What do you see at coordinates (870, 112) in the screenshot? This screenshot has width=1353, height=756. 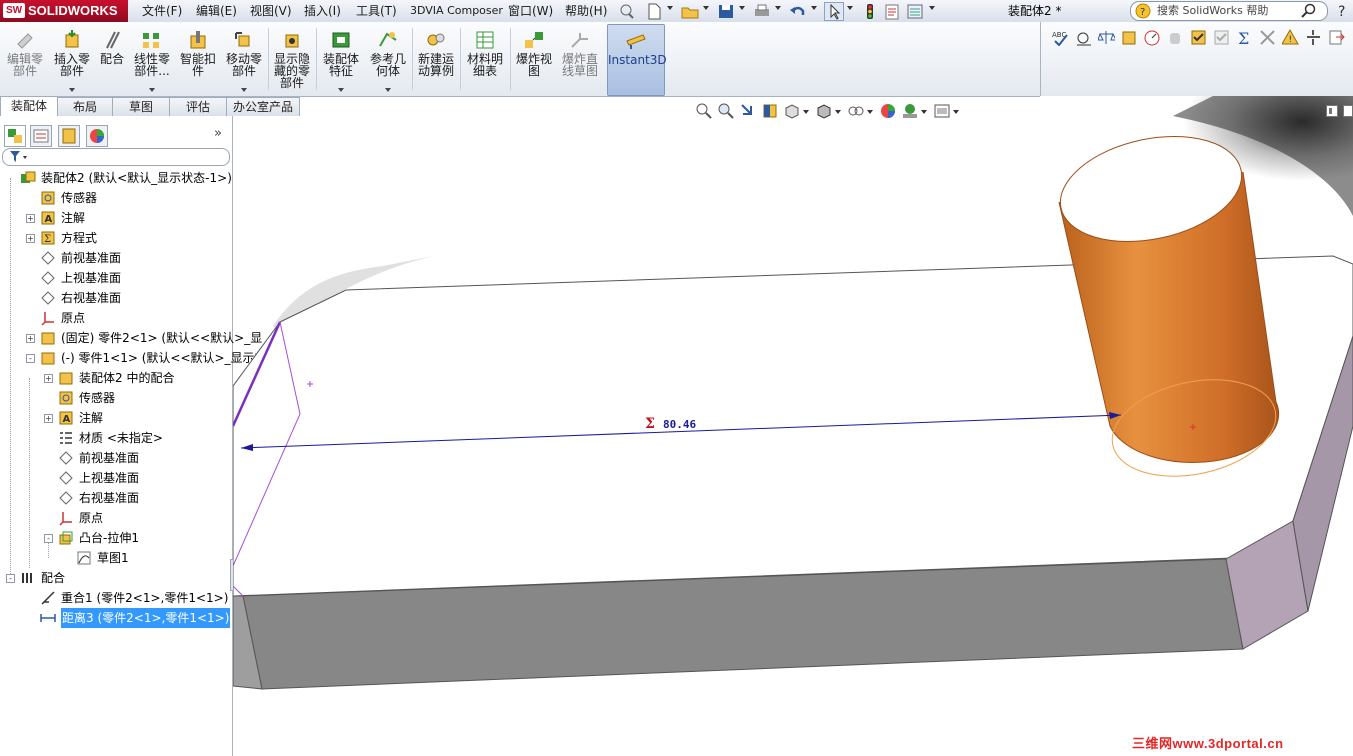 I see `hide-show-dropdown-icon` at bounding box center [870, 112].